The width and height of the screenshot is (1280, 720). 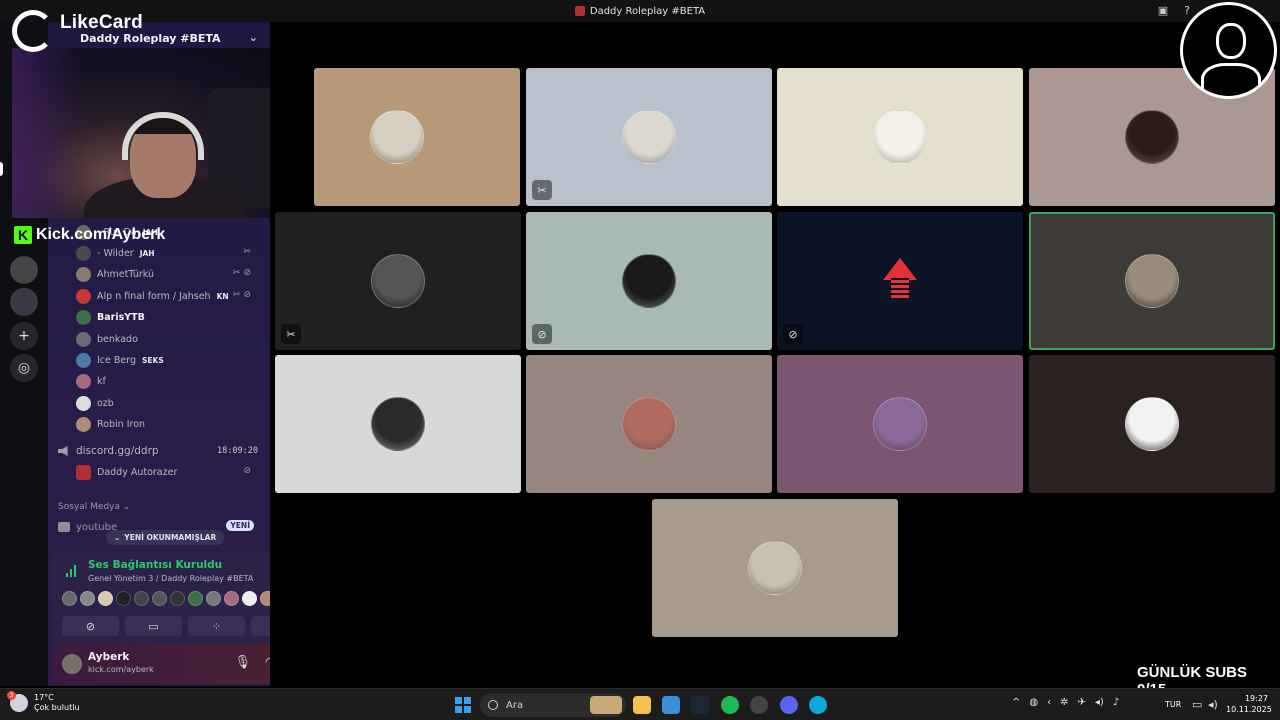 I want to click on camera-off-button: ⊘, so click(x=90, y=626).